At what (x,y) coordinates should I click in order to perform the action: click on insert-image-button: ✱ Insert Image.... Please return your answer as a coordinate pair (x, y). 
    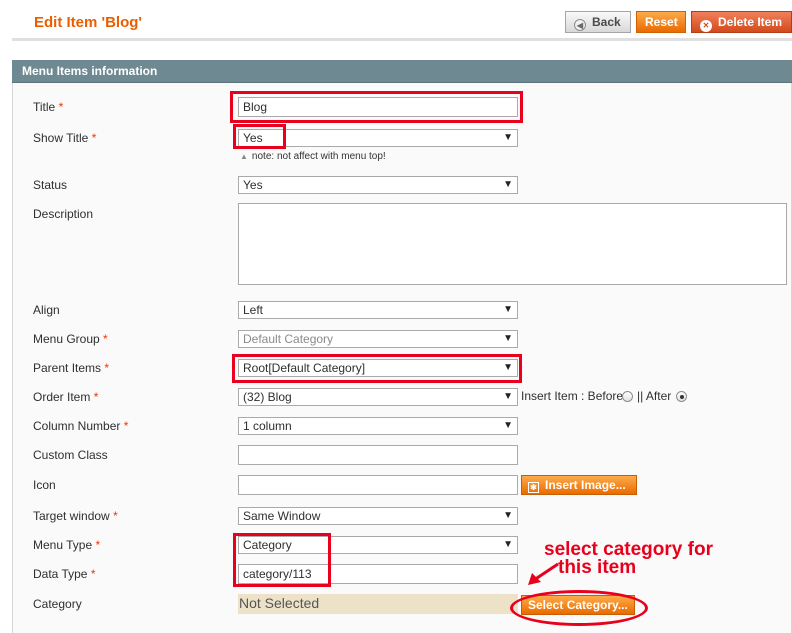
    Looking at the image, I should click on (579, 485).